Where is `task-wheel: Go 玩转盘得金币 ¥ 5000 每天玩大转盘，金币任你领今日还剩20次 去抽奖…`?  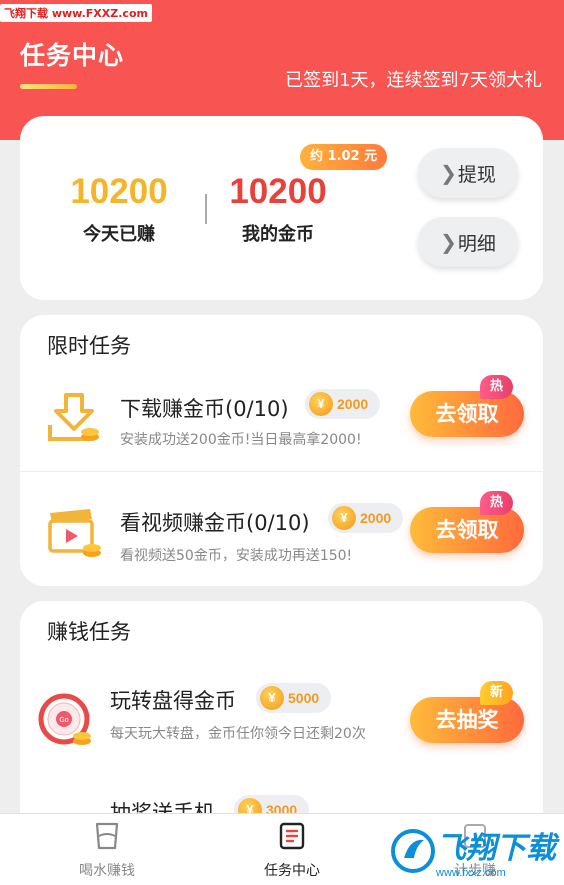 task-wheel: Go 玩转盘得金币 ¥ 5000 每天玩大转盘，金币任你领今日还剩20次 去抽奖… is located at coordinates (281, 721).